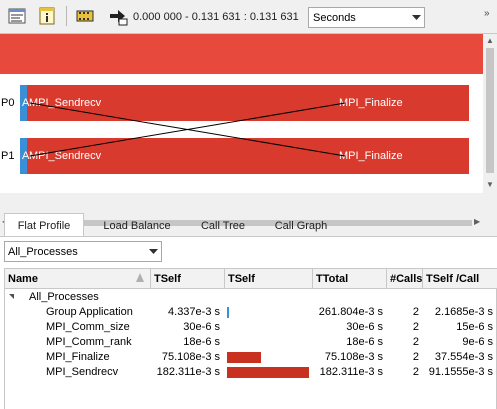  Describe the element at coordinates (350, 312) in the screenshot. I see `row-ttotal: 261.804e-3 s` at that location.